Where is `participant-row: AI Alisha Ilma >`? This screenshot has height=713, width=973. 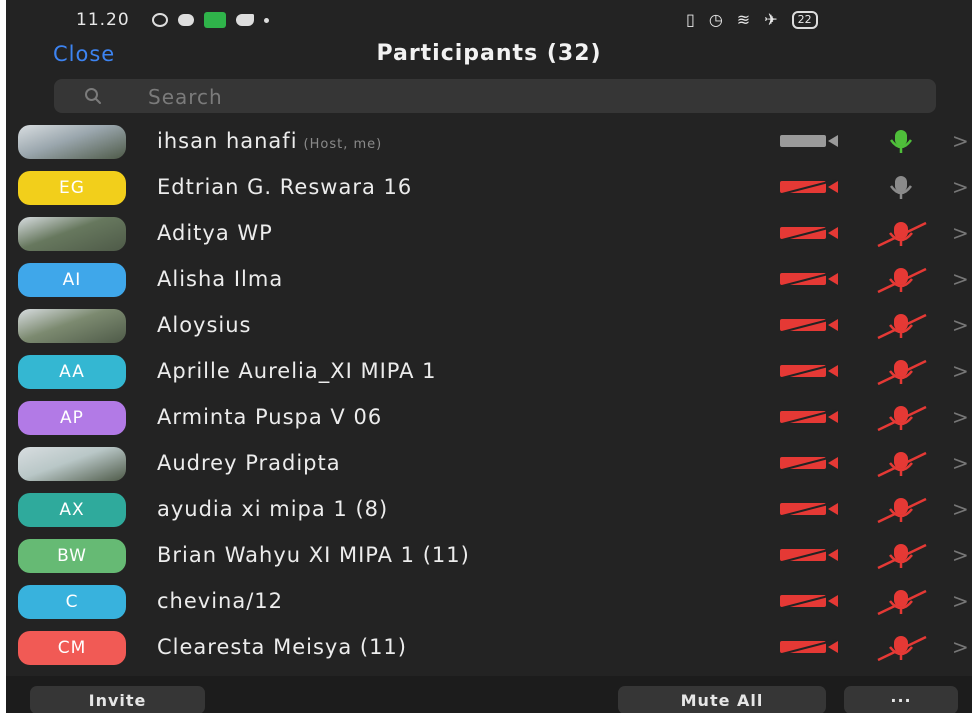
participant-row: AI Alisha Ilma > is located at coordinates (489, 279).